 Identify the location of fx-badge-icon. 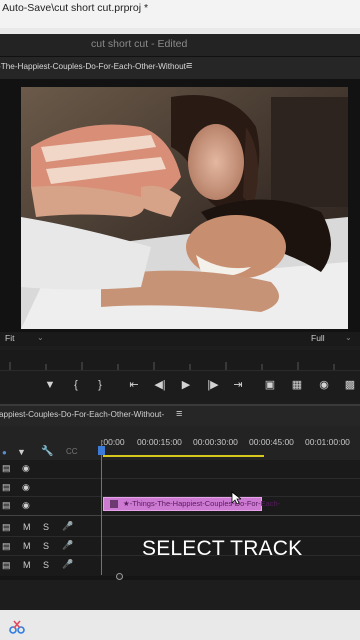
(114, 504).